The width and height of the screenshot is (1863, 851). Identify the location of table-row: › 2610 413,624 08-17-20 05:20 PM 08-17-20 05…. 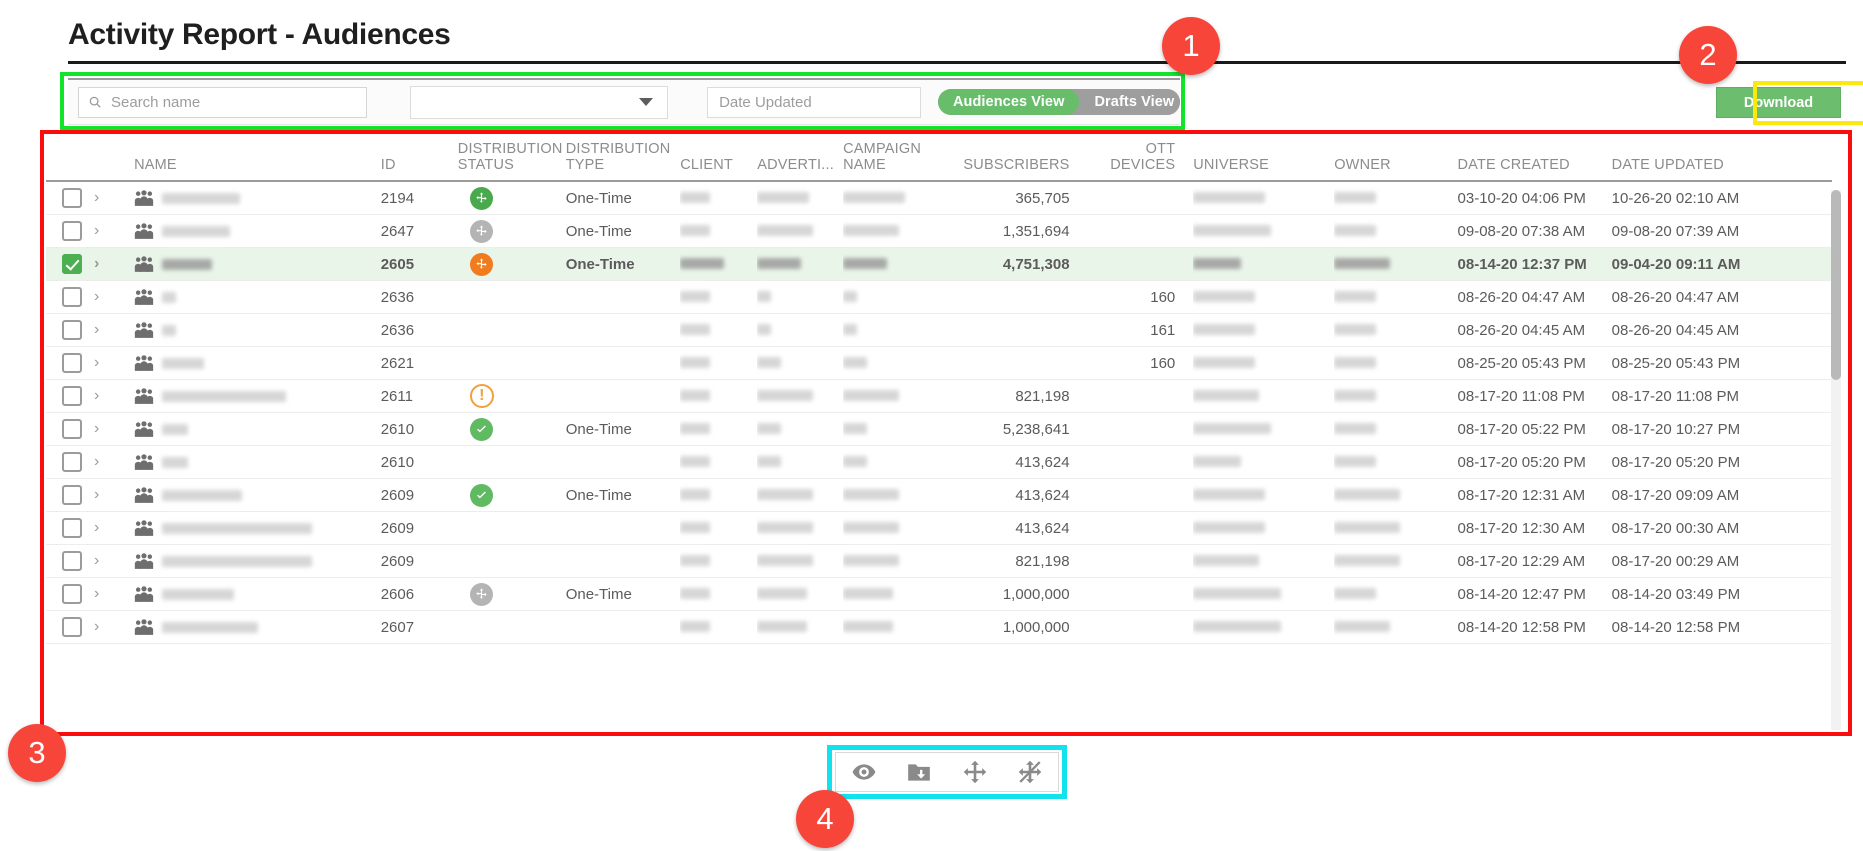
(939, 462).